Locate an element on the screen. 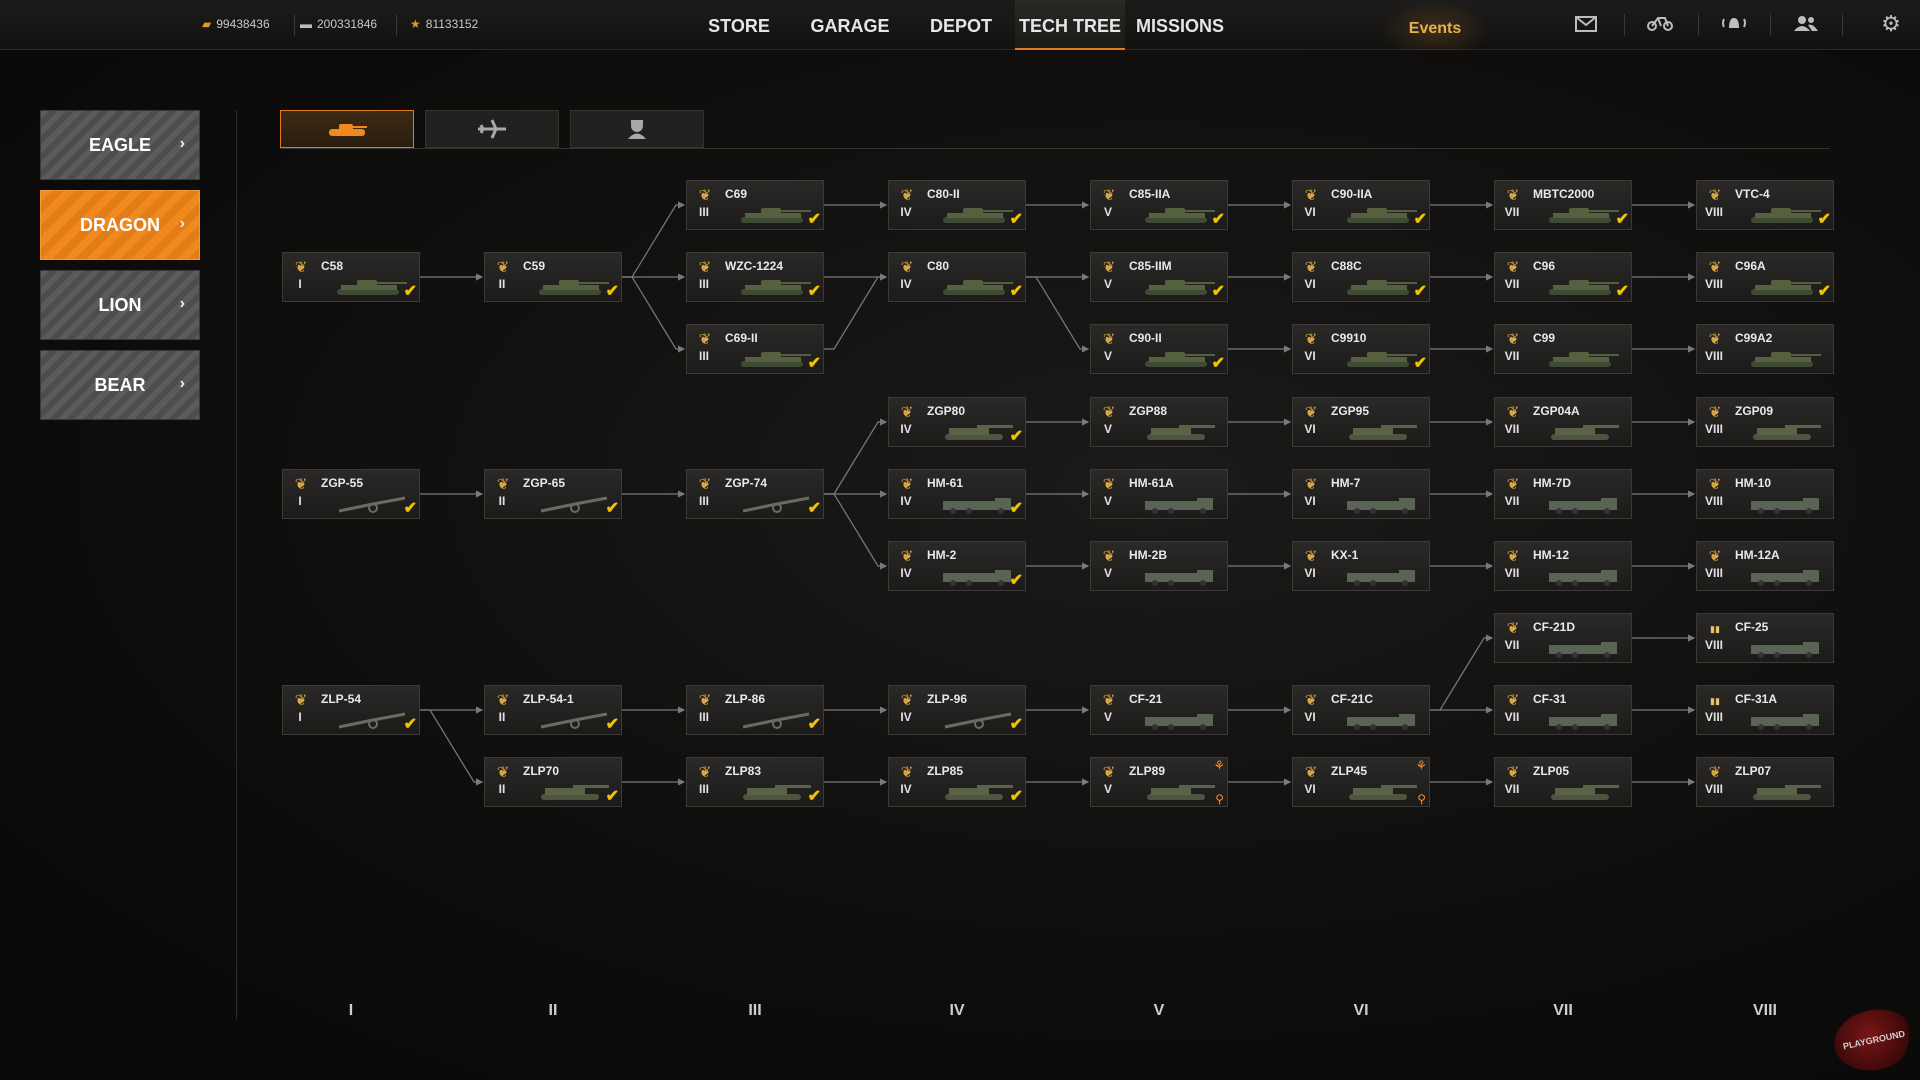 The image size is (1920, 1080). vehicle-tier: III is located at coordinates (703, 789).